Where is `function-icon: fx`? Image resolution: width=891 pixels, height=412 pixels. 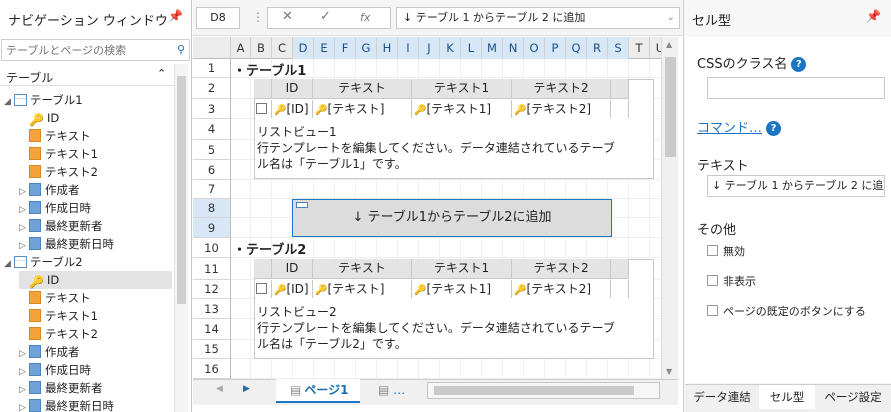 function-icon: fx is located at coordinates (365, 17).